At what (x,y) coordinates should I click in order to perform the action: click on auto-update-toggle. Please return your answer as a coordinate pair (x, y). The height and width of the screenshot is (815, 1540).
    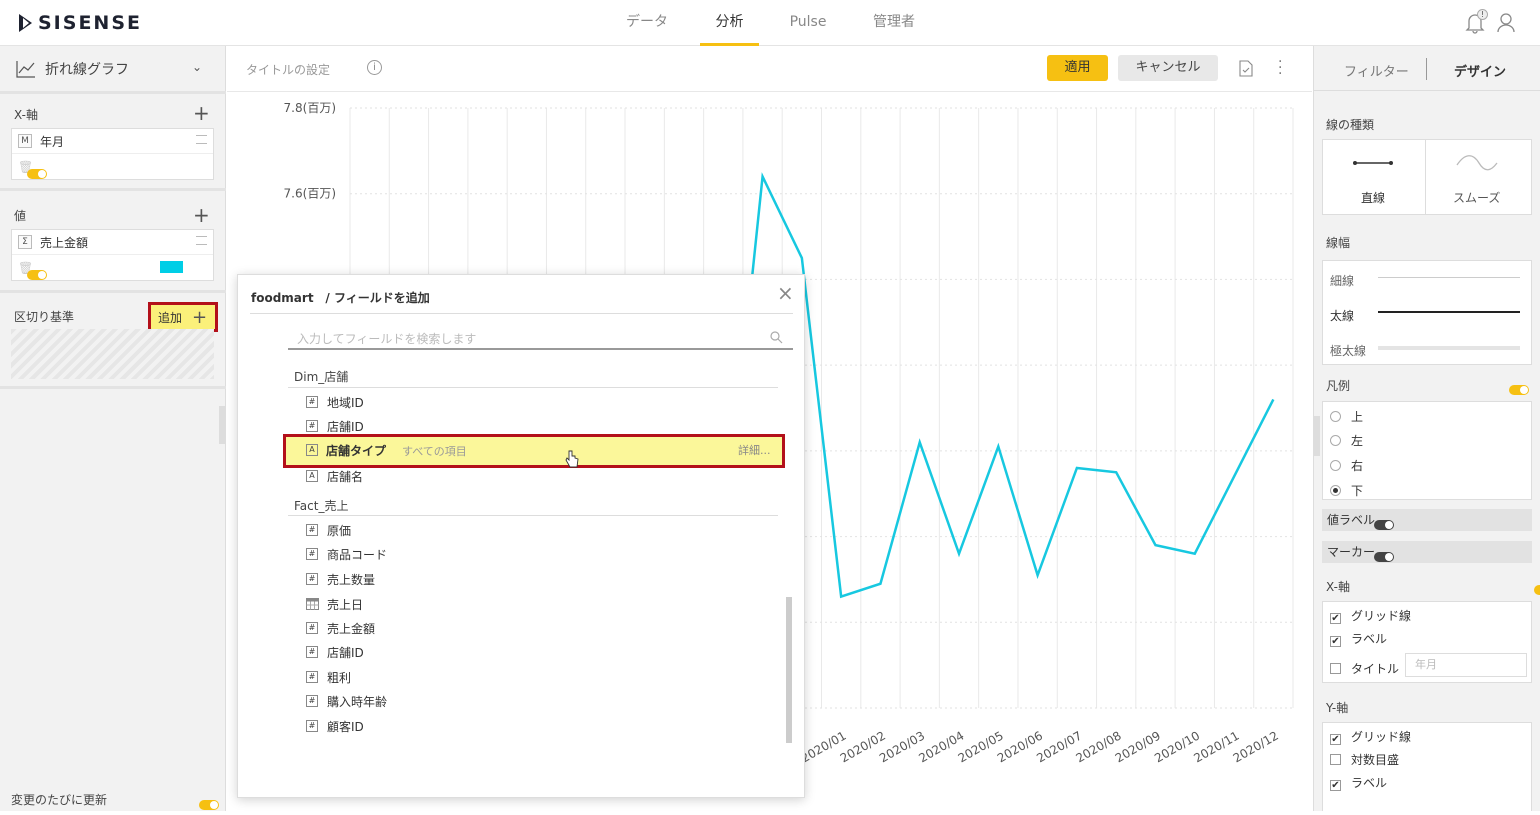
    Looking at the image, I should click on (209, 805).